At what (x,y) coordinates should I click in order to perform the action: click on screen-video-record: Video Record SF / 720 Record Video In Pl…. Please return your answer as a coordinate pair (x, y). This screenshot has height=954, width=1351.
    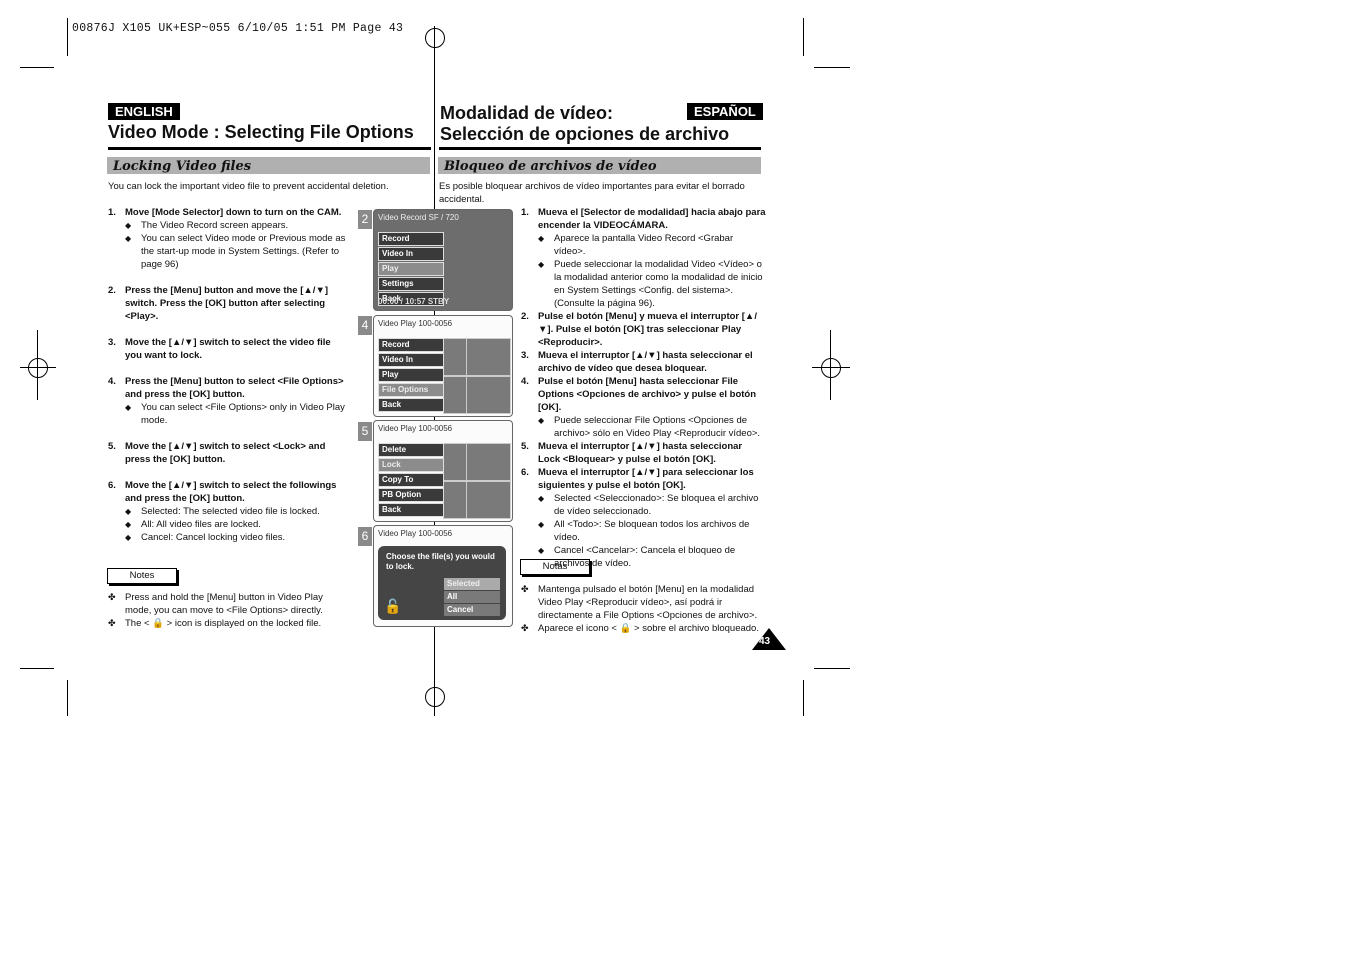
    Looking at the image, I should click on (443, 260).